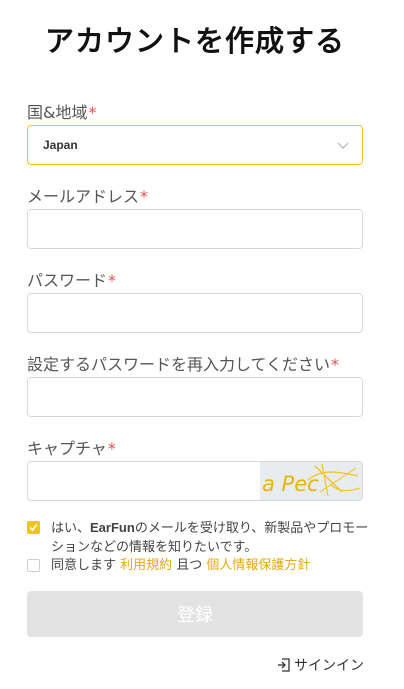  I want to click on sign-in-icon, so click(284, 665).